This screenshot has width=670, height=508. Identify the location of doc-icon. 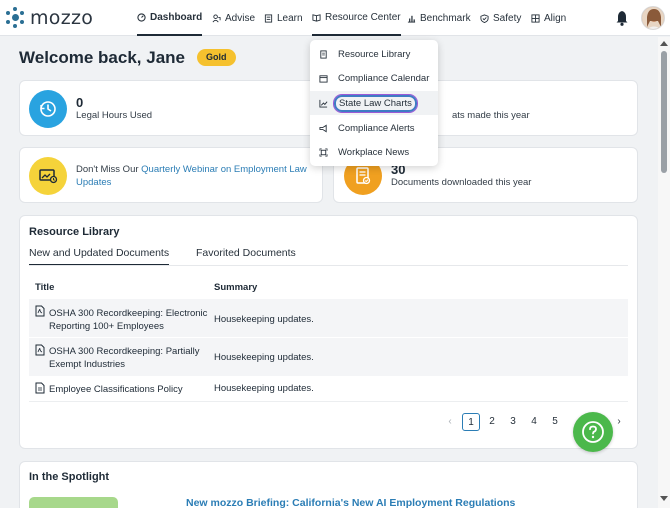
(40, 388).